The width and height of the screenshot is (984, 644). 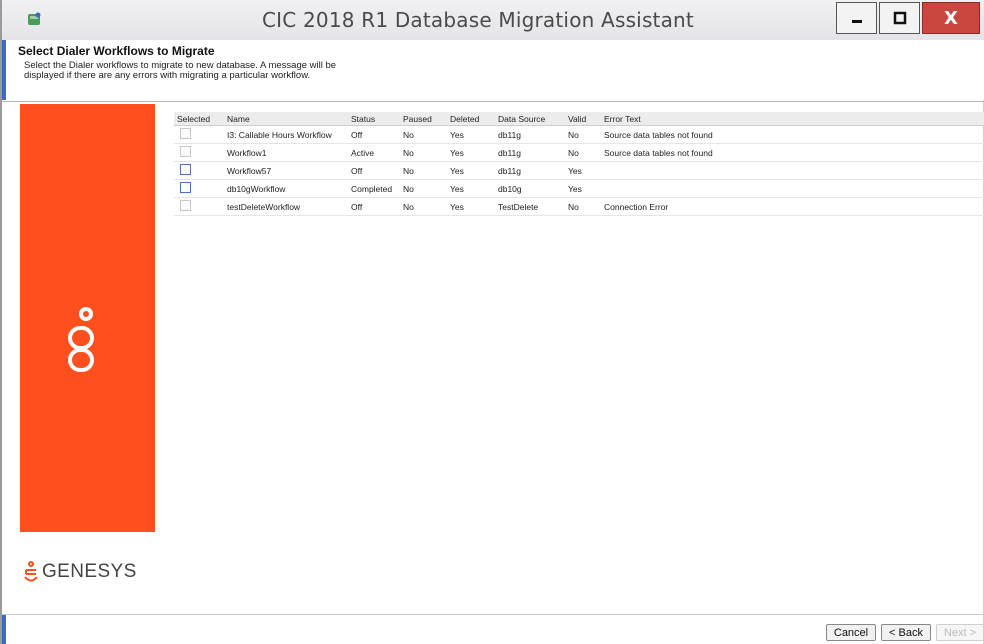 What do you see at coordinates (116, 51) in the screenshot?
I see `page-title: Select Dialer Workflows to Migrate` at bounding box center [116, 51].